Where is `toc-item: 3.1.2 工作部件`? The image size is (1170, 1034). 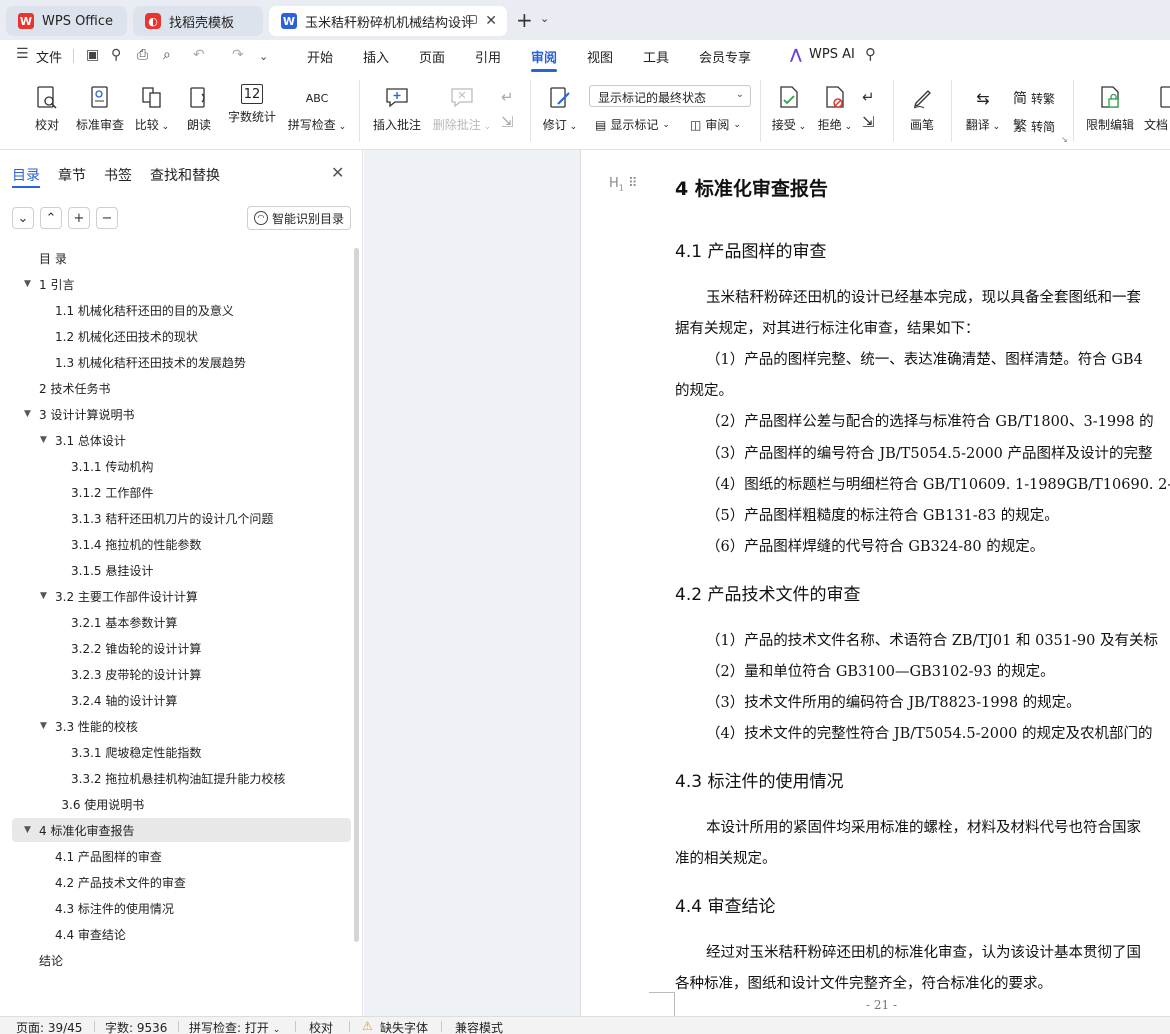
toc-item: 3.1.2 工作部件 is located at coordinates (175, 492).